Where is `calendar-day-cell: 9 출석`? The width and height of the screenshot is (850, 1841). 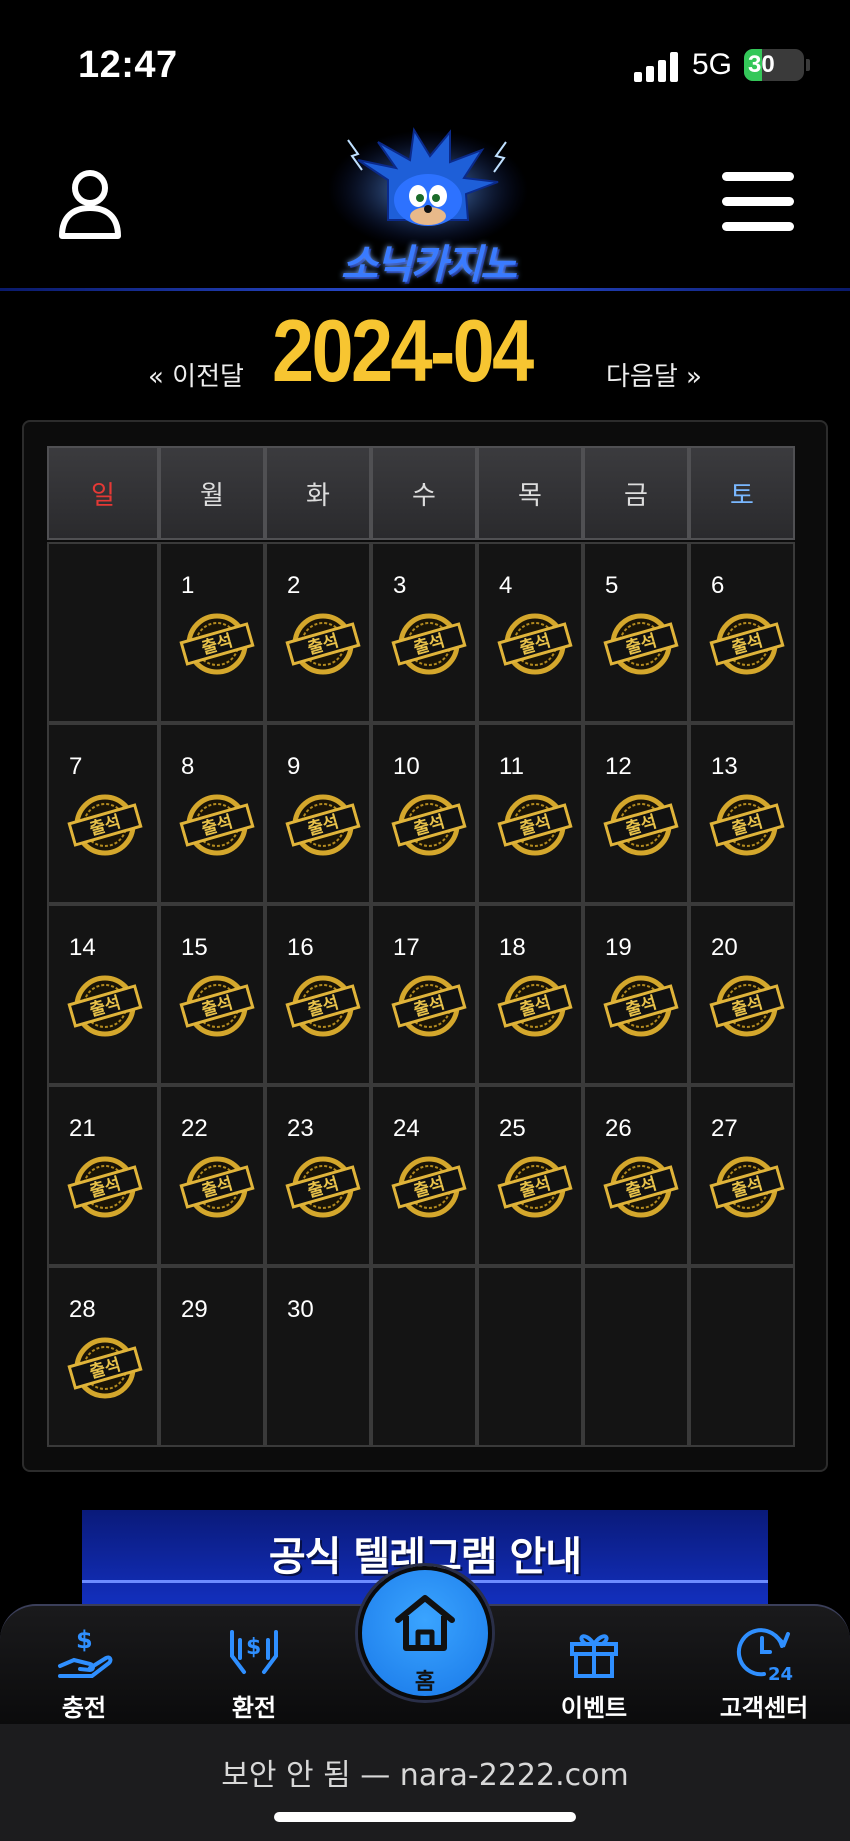 calendar-day-cell: 9 출석 is located at coordinates (318, 813).